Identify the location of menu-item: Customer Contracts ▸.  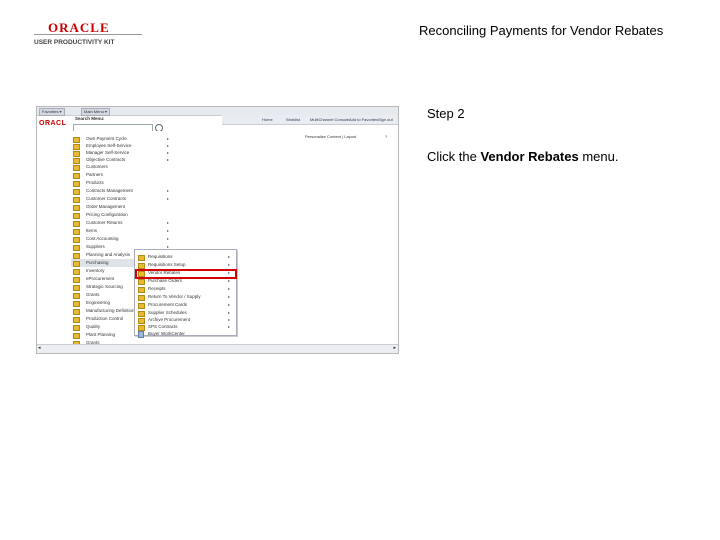
(122, 199).